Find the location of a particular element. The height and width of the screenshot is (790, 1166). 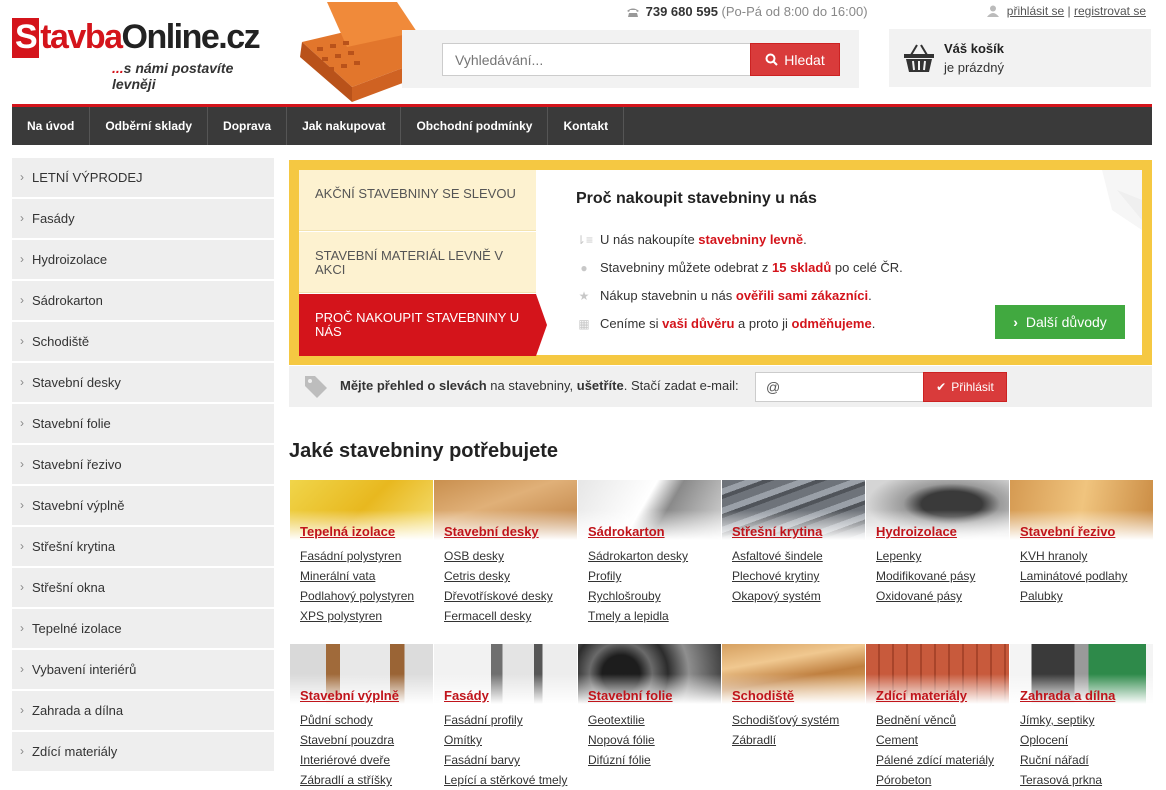

more-reasons-button: › Další důvody is located at coordinates (1060, 322).